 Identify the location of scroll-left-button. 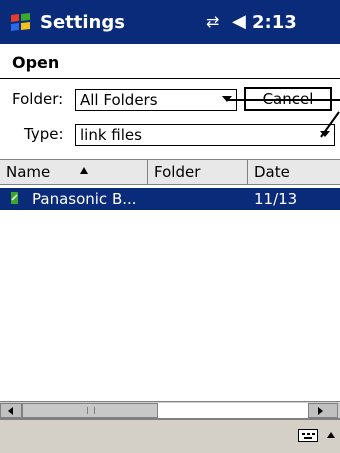
(11, 410).